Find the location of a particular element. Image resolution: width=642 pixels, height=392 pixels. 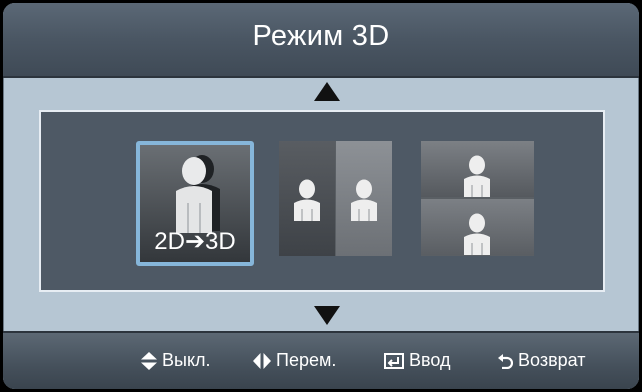

top-bottom-bottom-pane is located at coordinates (477, 227).